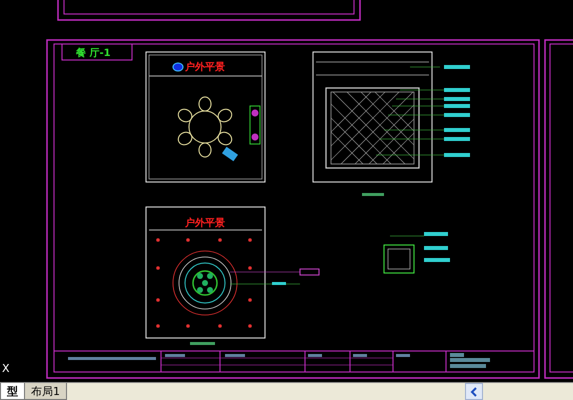 The image size is (573, 400). I want to click on detail-drawing, so click(417, 253).